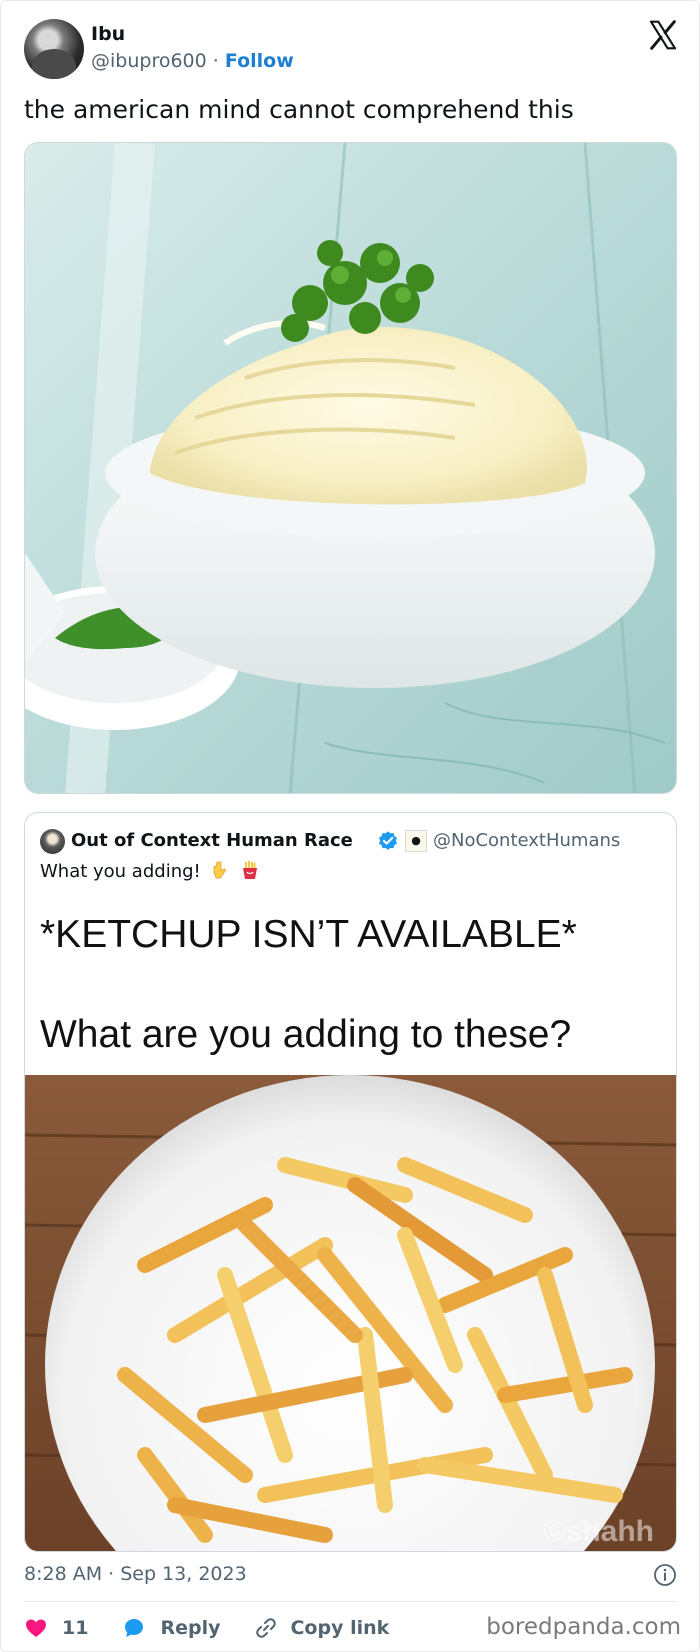 The image size is (700, 1652). Describe the element at coordinates (52, 841) in the screenshot. I see `quoted-author-avatar` at that location.